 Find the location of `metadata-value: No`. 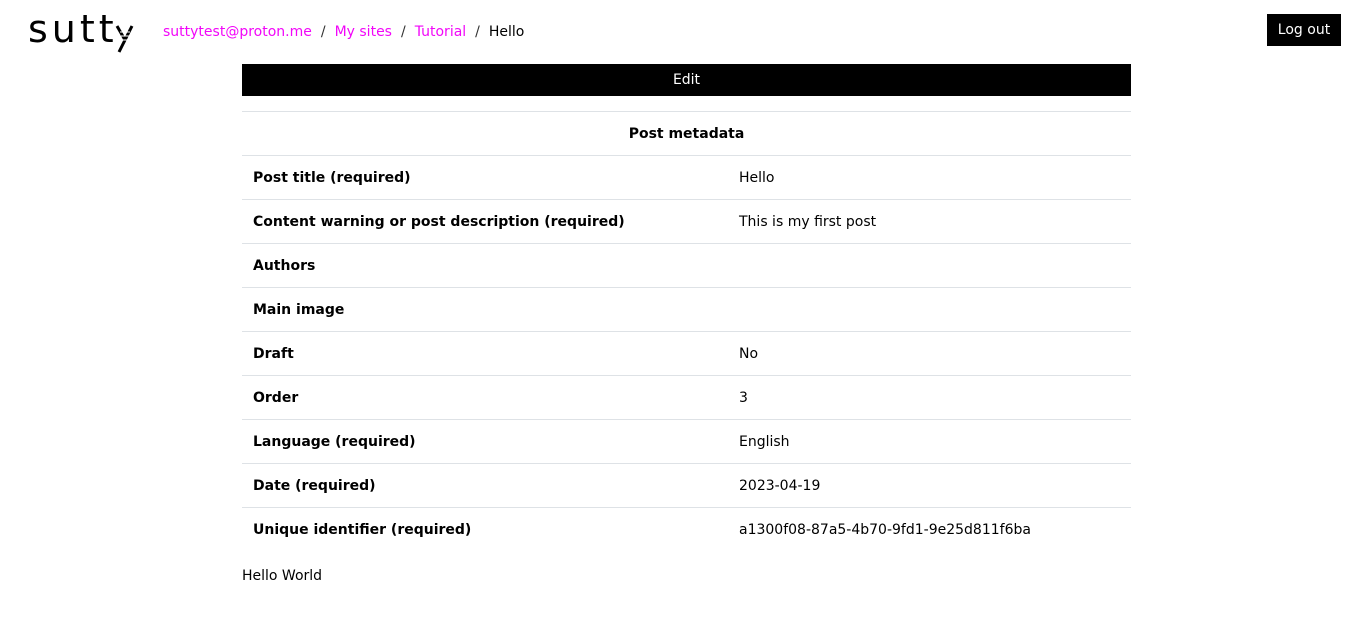

metadata-value: No is located at coordinates (929, 353).